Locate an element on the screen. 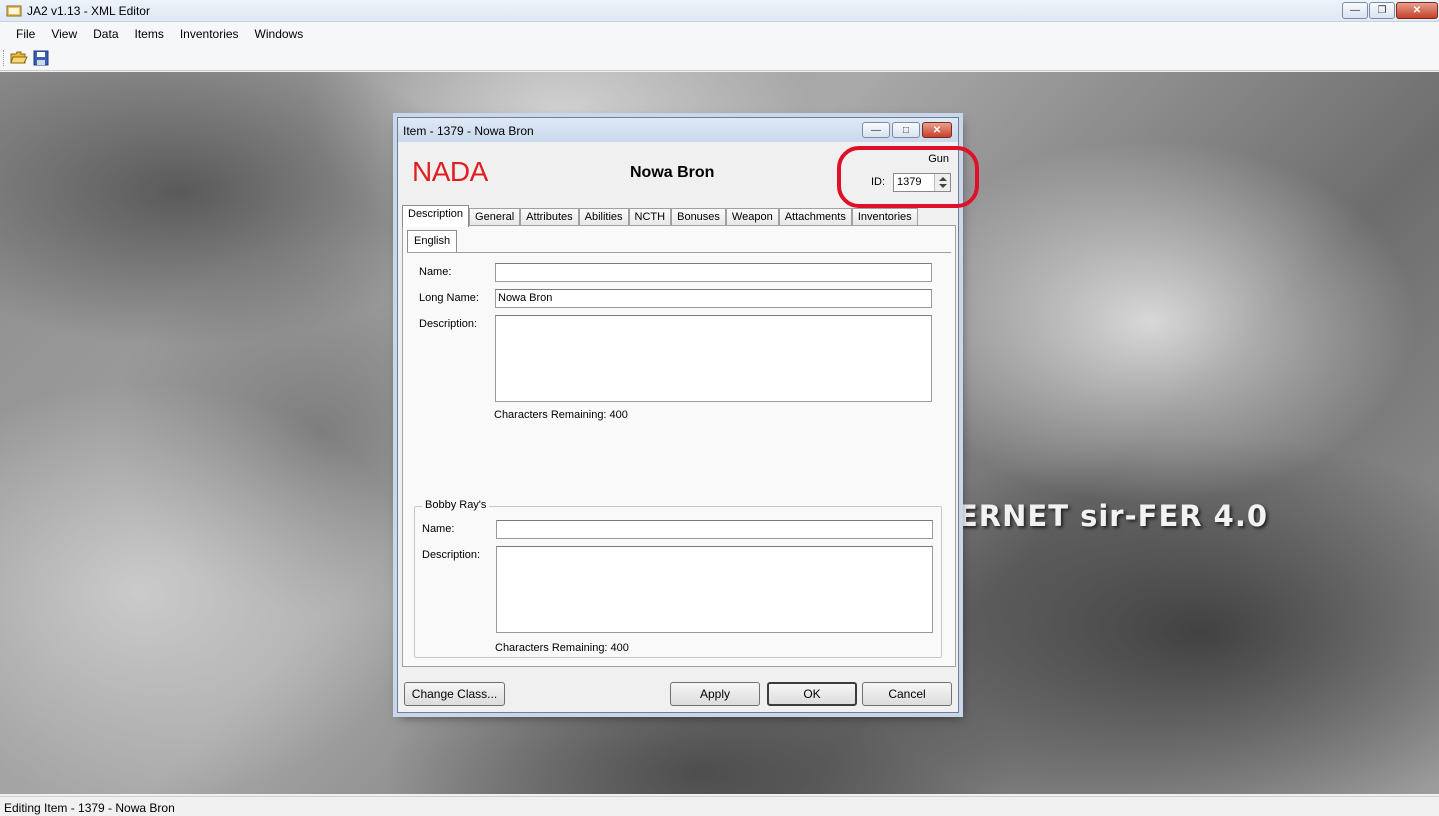 This screenshot has width=1439, height=816. menu-data: Data is located at coordinates (105, 34).